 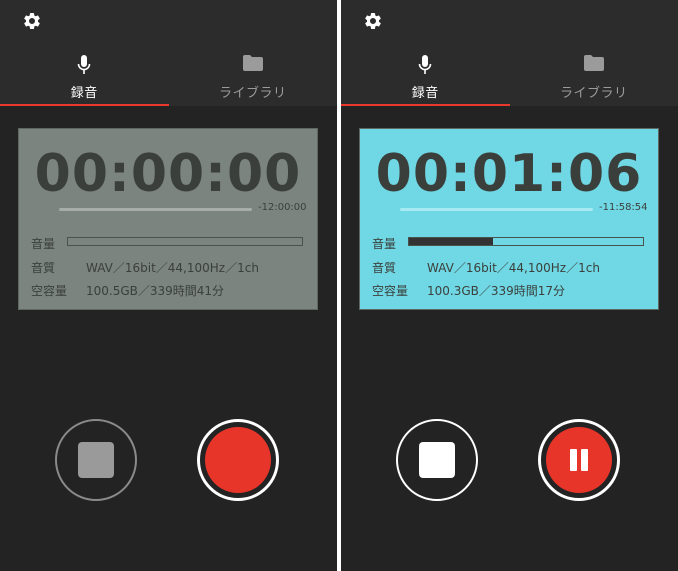 I want to click on pause-button, so click(x=579, y=460).